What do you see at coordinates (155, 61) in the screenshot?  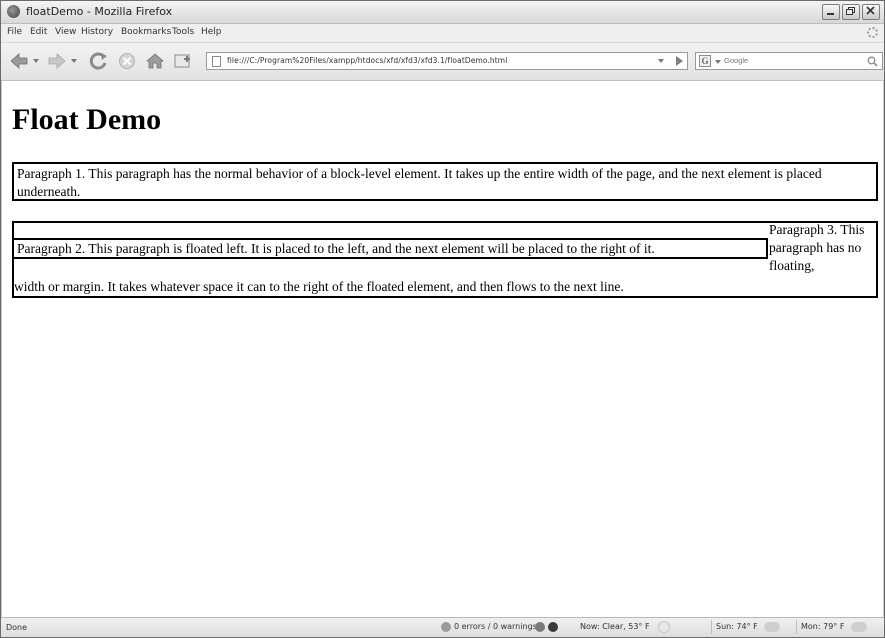 I see `home-button` at bounding box center [155, 61].